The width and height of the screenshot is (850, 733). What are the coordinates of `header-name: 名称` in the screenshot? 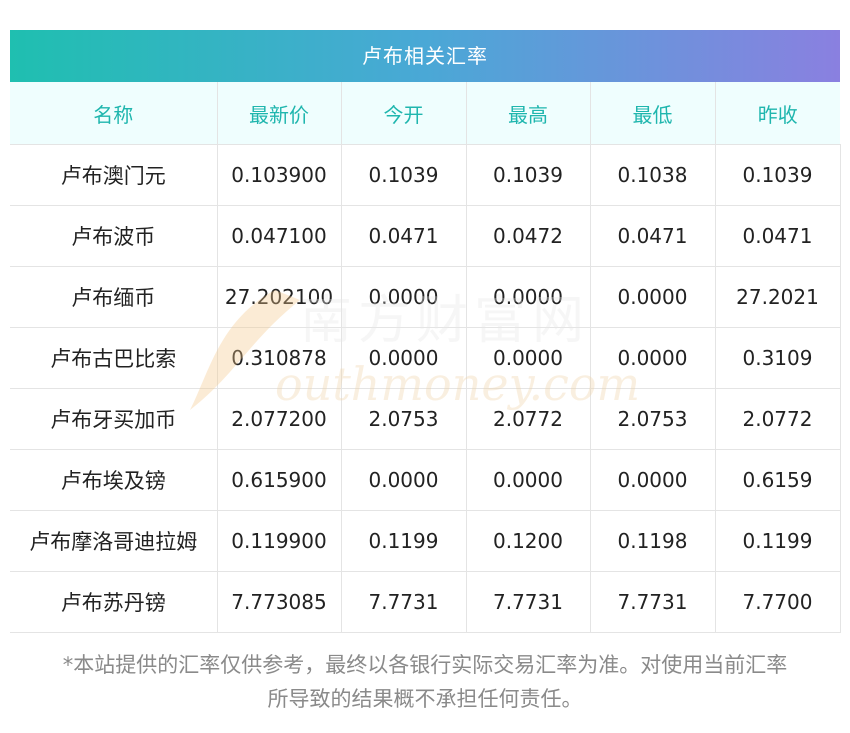 It's located at (114, 113).